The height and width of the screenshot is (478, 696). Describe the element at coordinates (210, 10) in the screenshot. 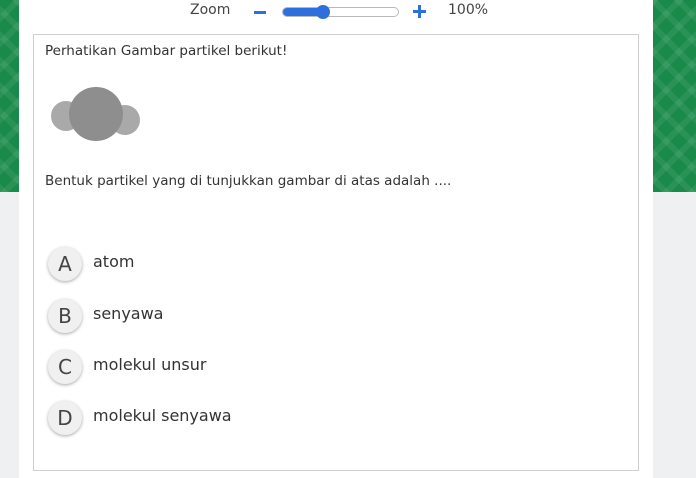

I see `zoom-label: Zoom` at that location.